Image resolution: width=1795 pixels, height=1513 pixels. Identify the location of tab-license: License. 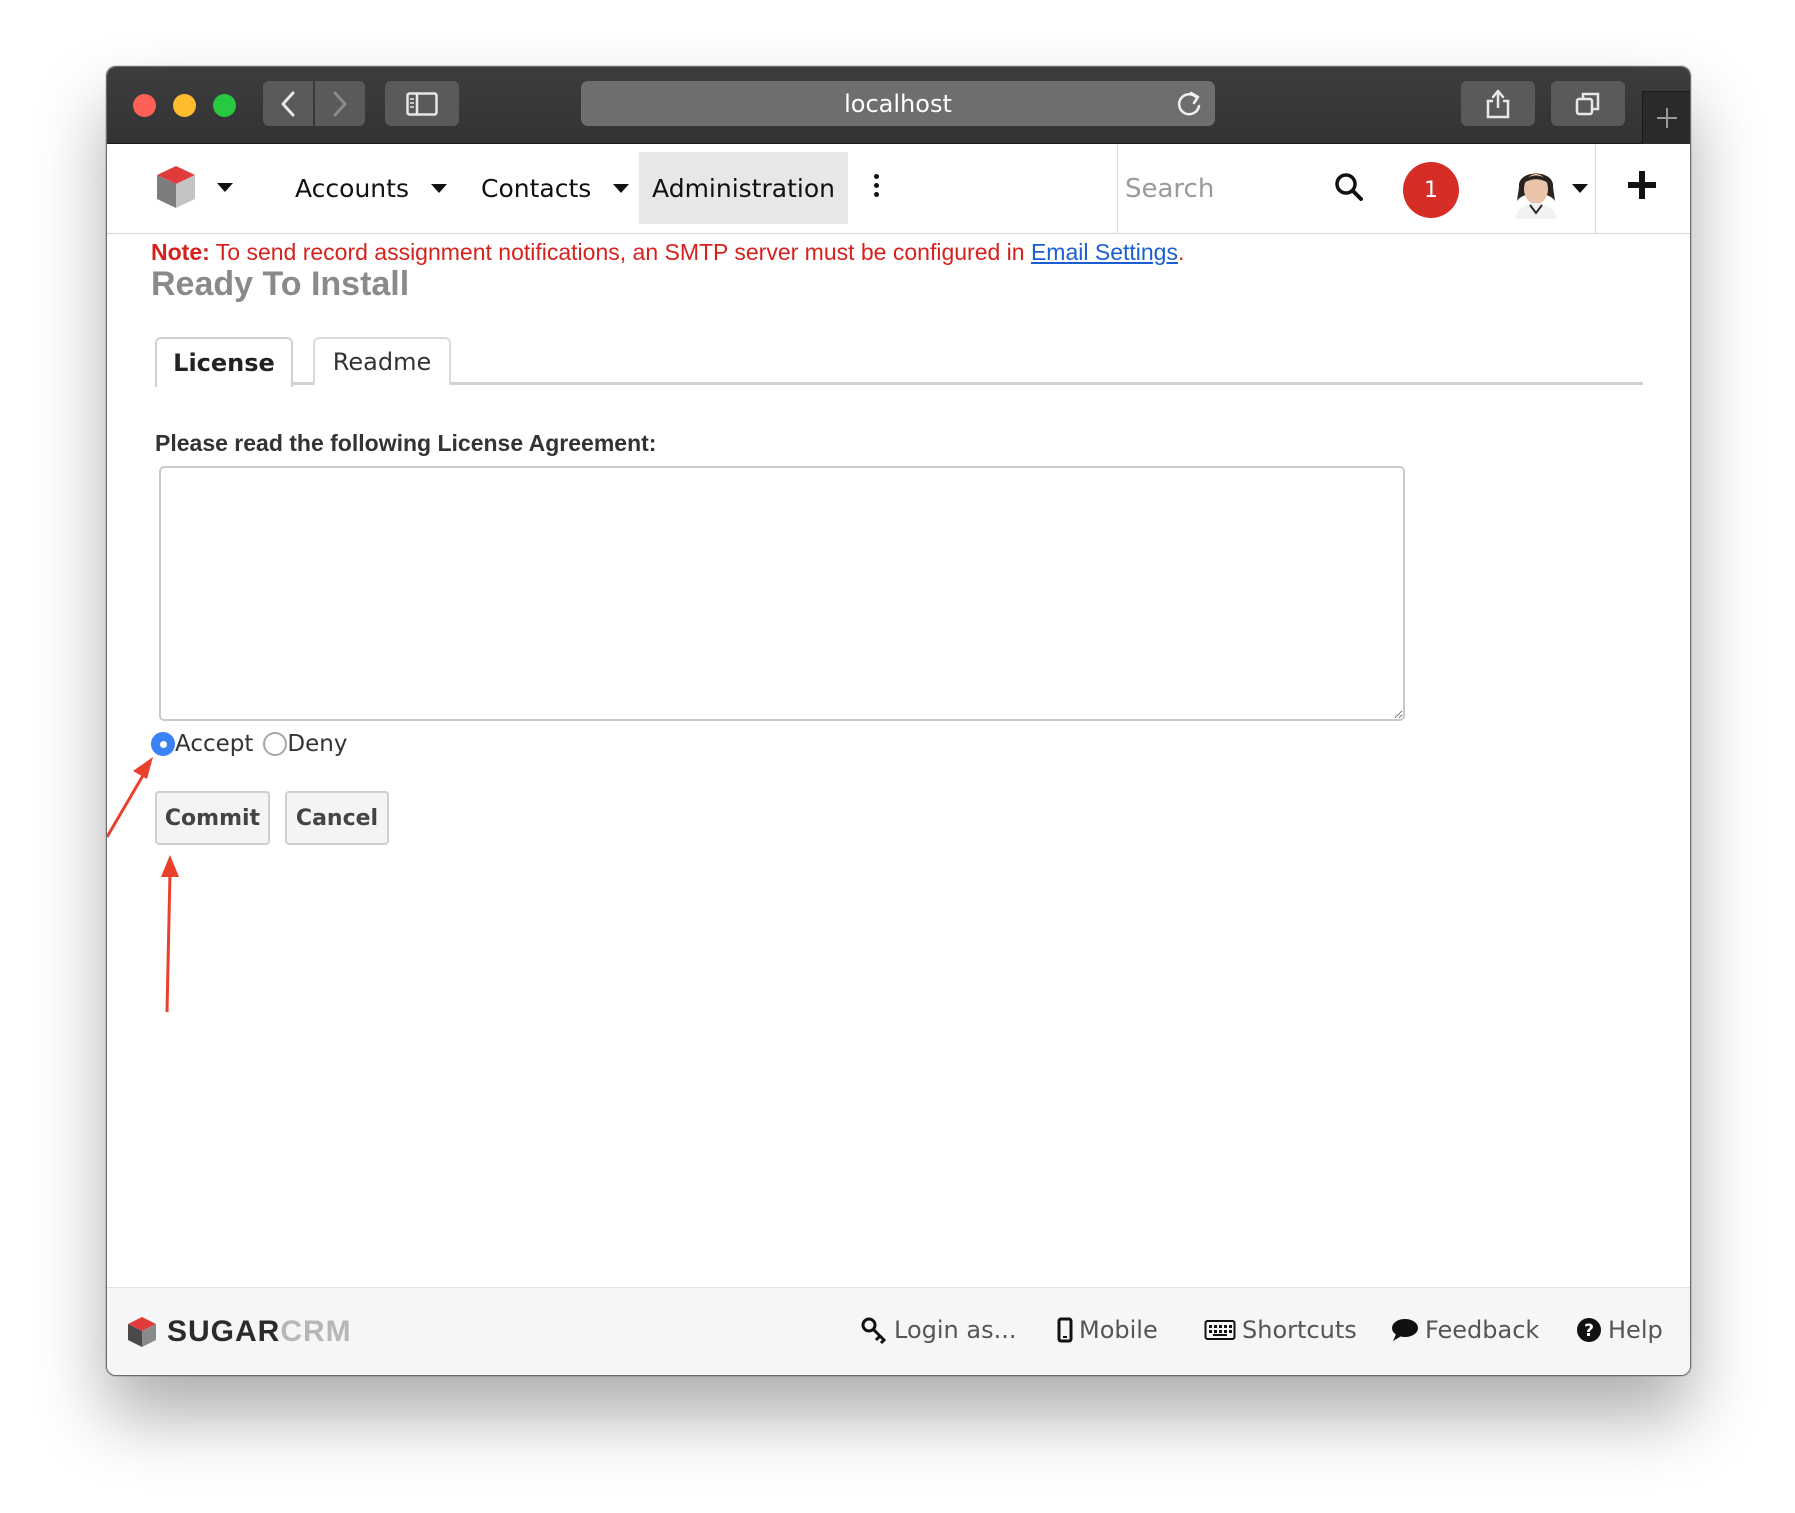
(224, 362).